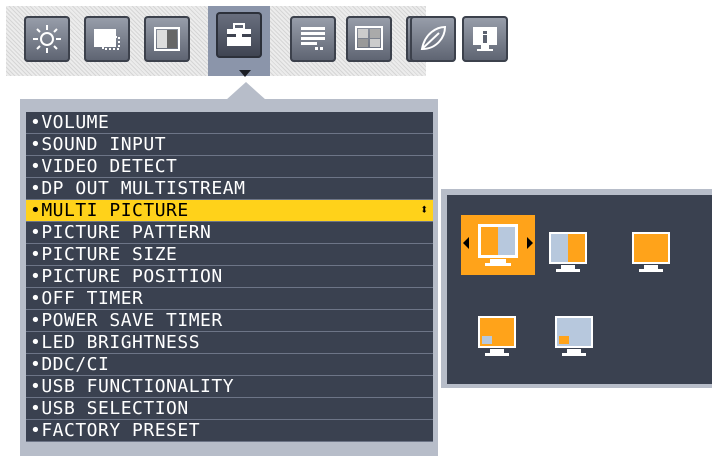  Describe the element at coordinates (229, 145) in the screenshot. I see `menu-item-sound-input: •SOUND INPUT` at that location.